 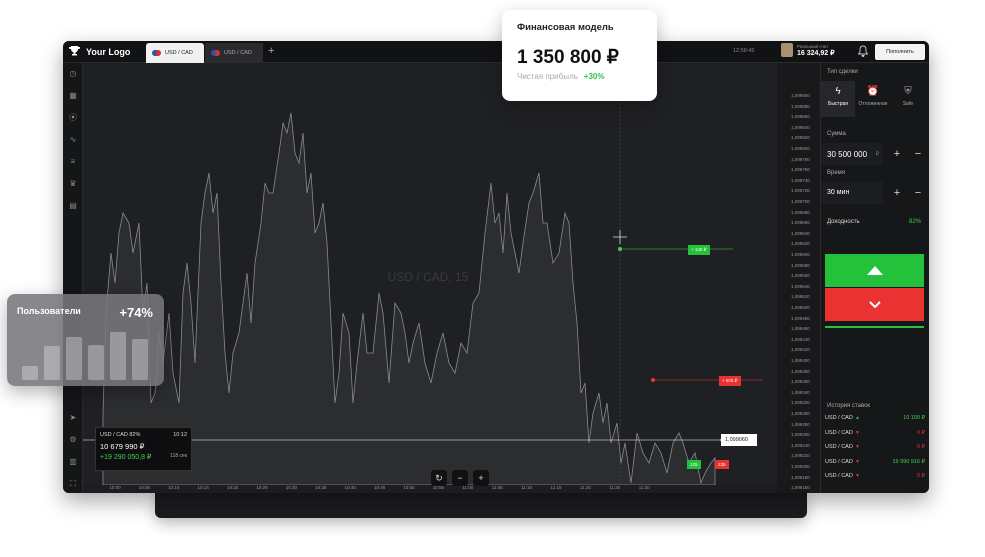 I want to click on calendar-icon: ▦, so click(x=73, y=96).